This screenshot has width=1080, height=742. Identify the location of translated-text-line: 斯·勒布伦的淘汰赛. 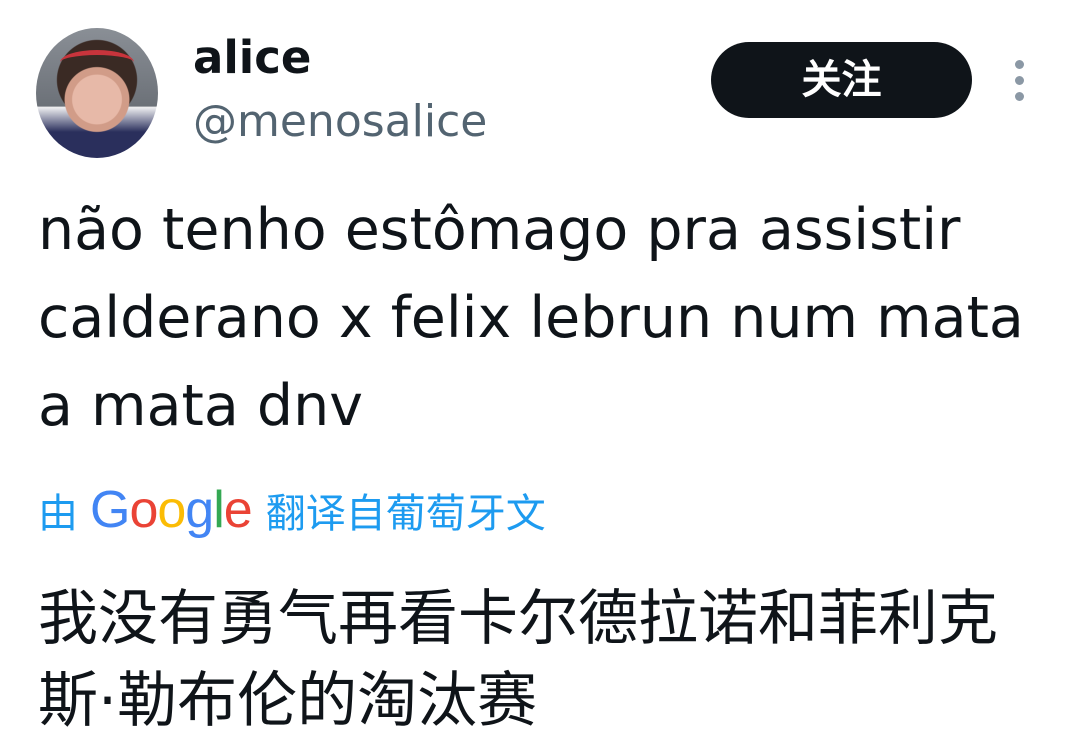
(288, 701).